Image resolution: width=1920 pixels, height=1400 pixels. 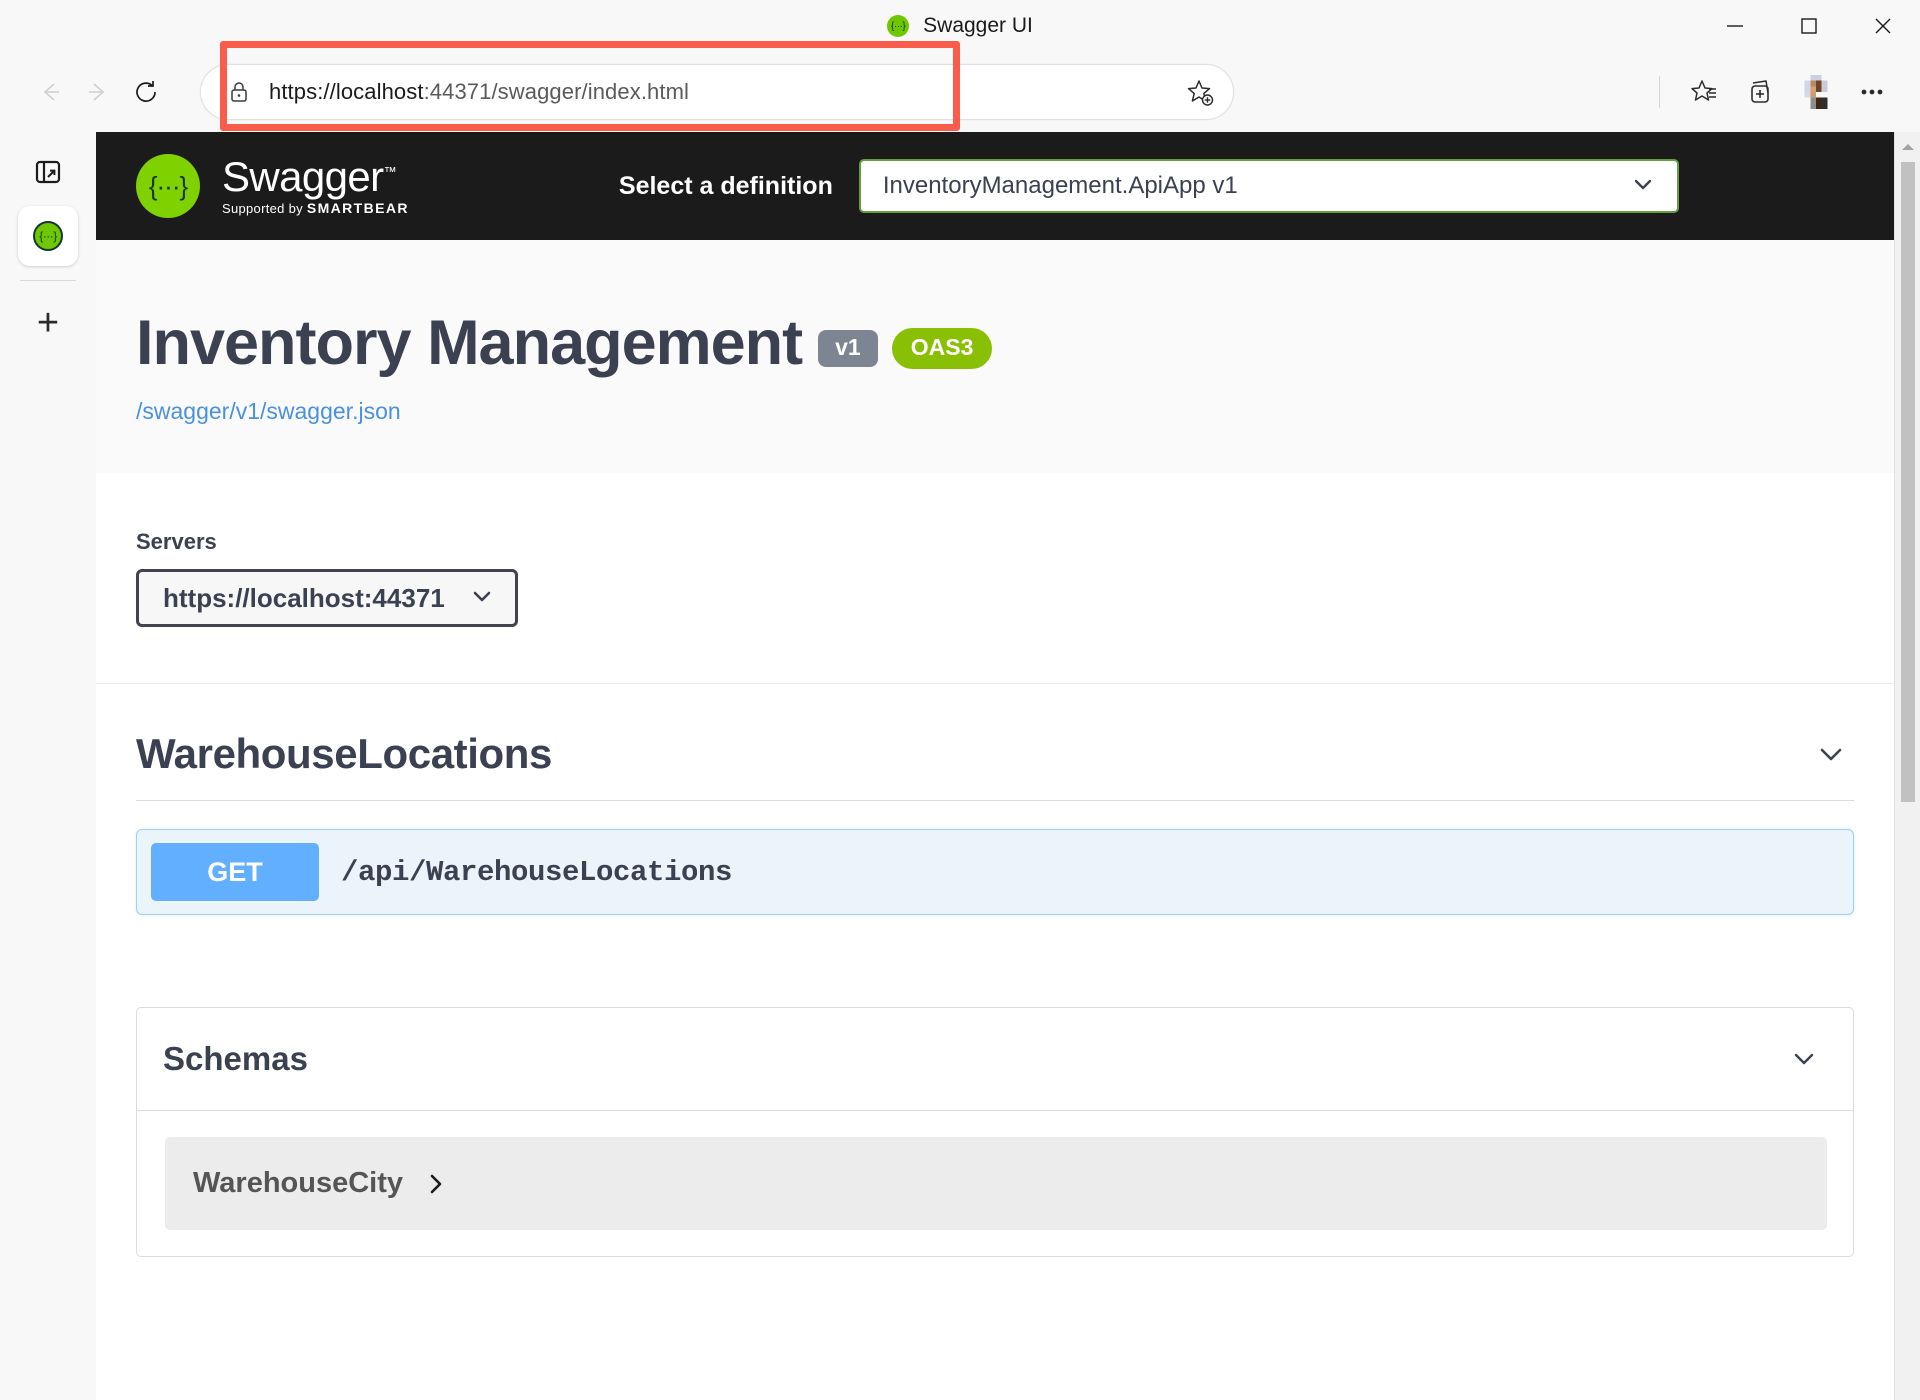 What do you see at coordinates (268, 411) in the screenshot?
I see `swagger-json-link: /swagger/v1/swagger.json` at bounding box center [268, 411].